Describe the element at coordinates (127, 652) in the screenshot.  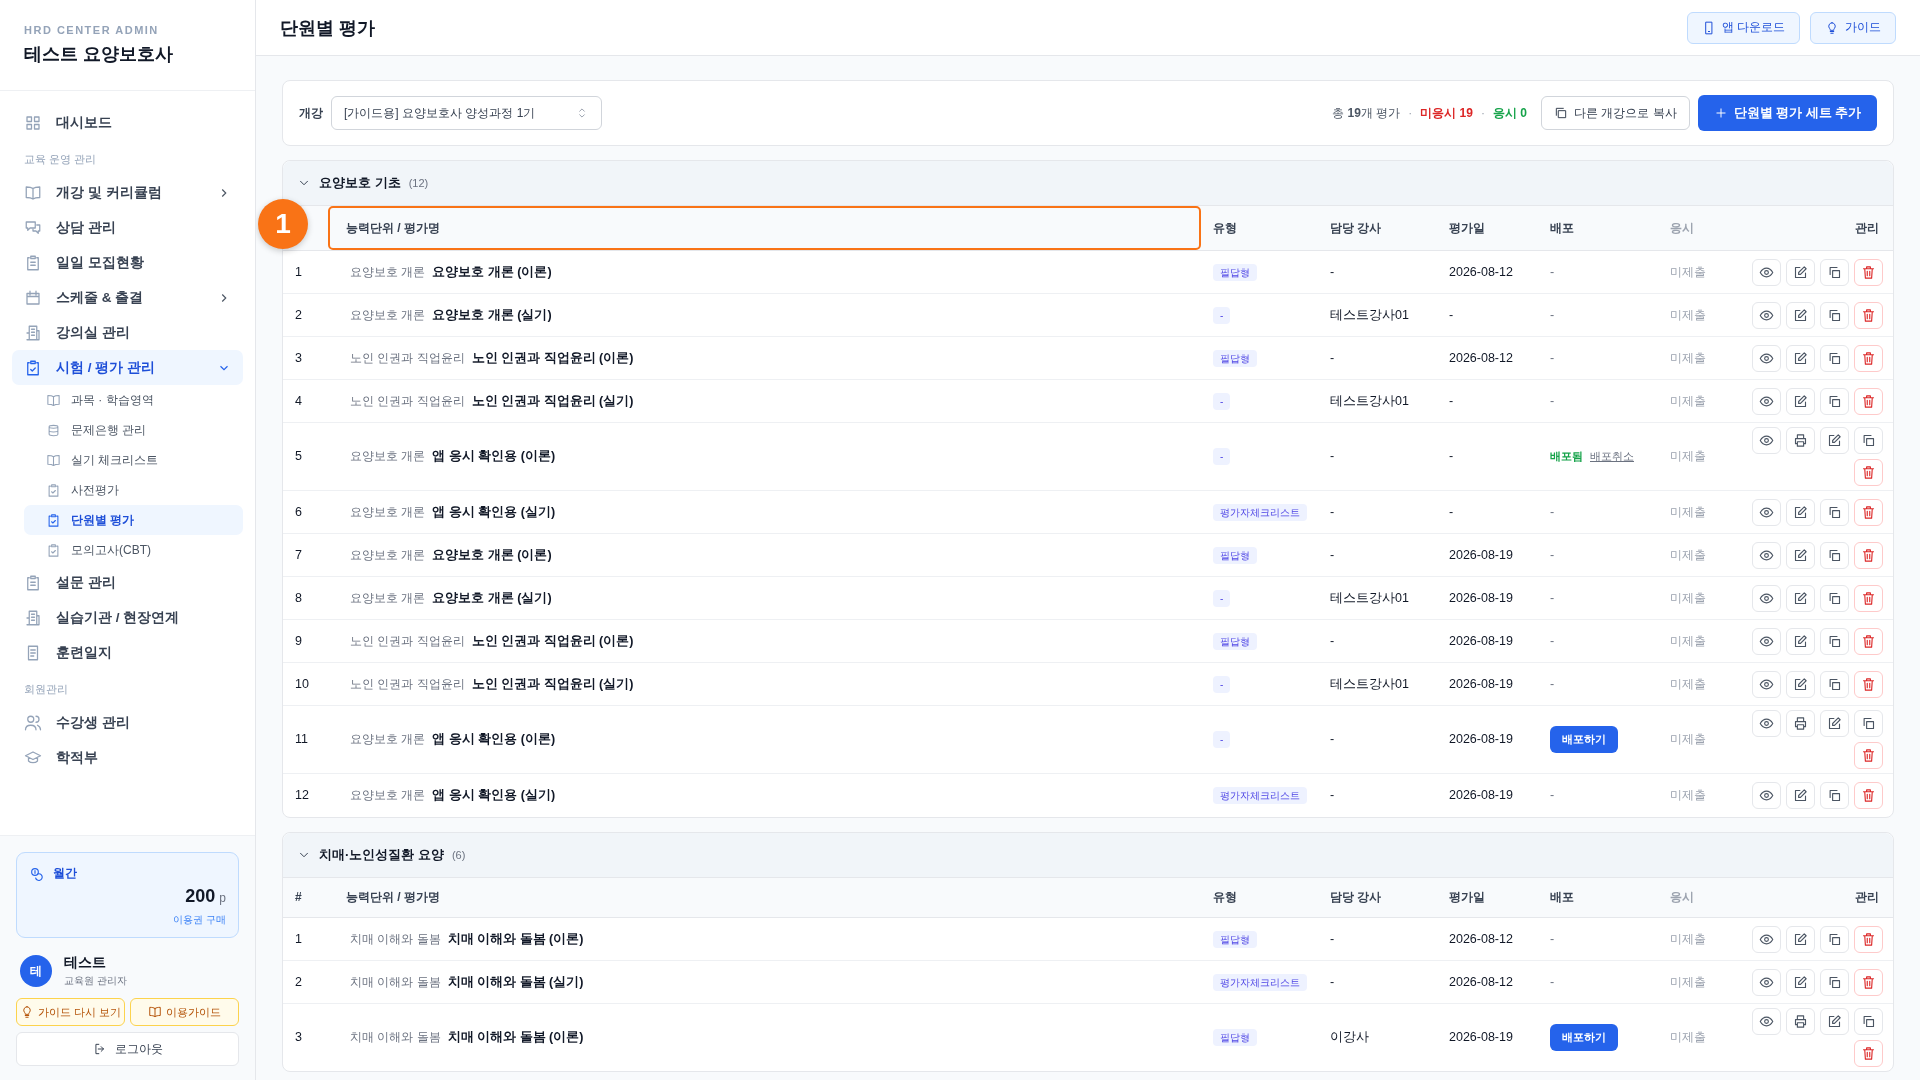
I see `nav-item: 훈련일지` at that location.